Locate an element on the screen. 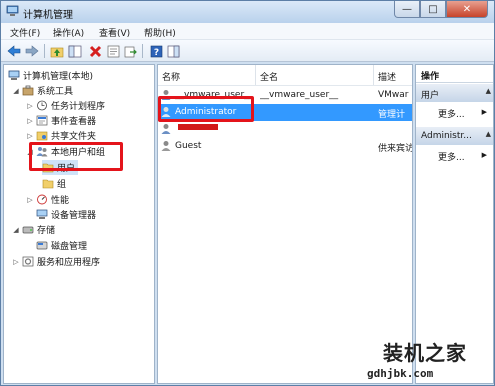  tree-item-device-manager: 设备管理器 is located at coordinates (66, 214).